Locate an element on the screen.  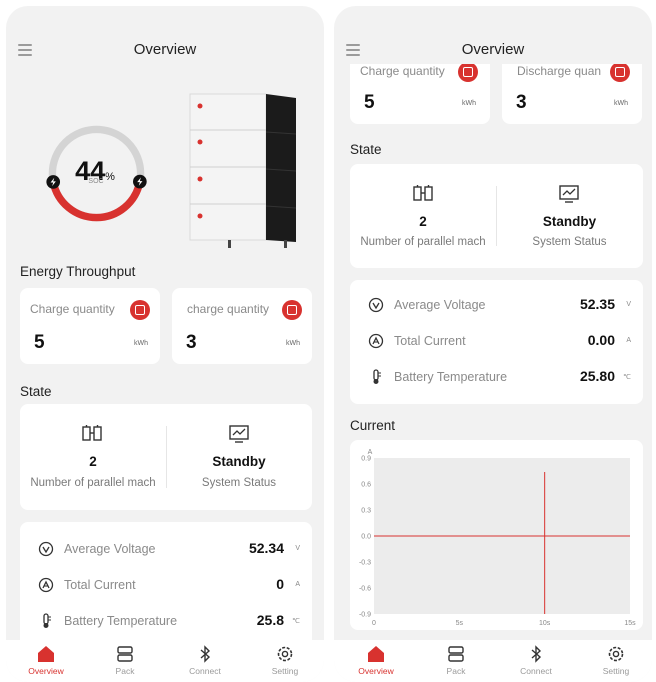
y-tick-label: -0.9 is located at coordinates (365, 615).